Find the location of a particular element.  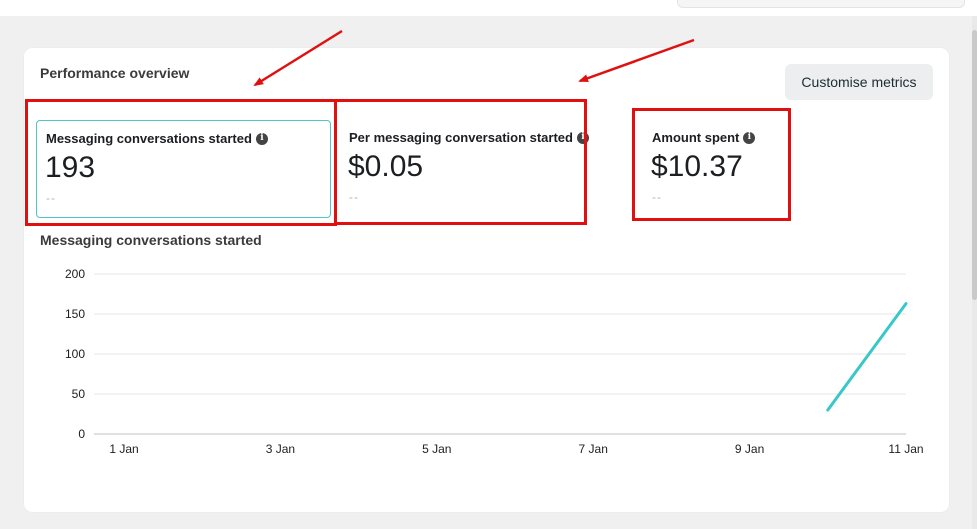

x-tick-label: 1 Jan is located at coordinates (123, 449).